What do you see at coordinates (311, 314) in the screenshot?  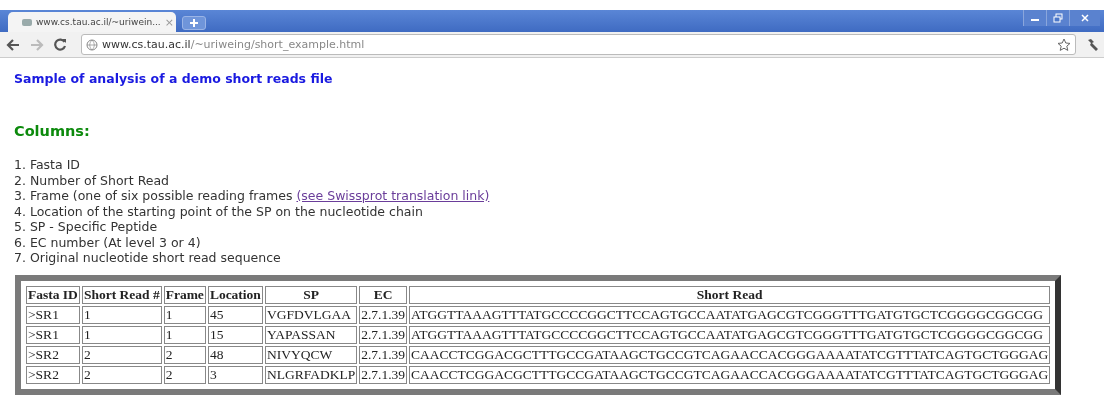 I see `table-cell: VGFDVLGAA` at bounding box center [311, 314].